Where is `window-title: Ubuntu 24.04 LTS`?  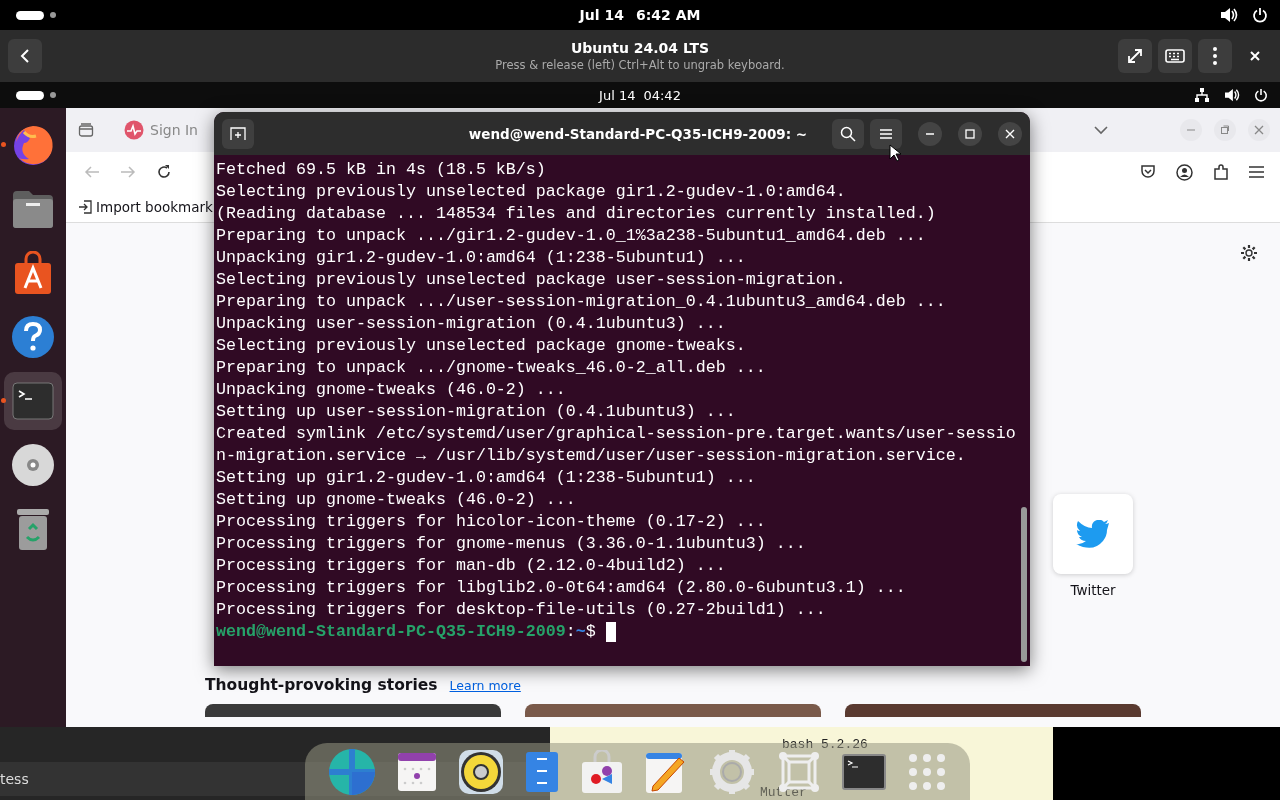
window-title: Ubuntu 24.04 LTS is located at coordinates (640, 48).